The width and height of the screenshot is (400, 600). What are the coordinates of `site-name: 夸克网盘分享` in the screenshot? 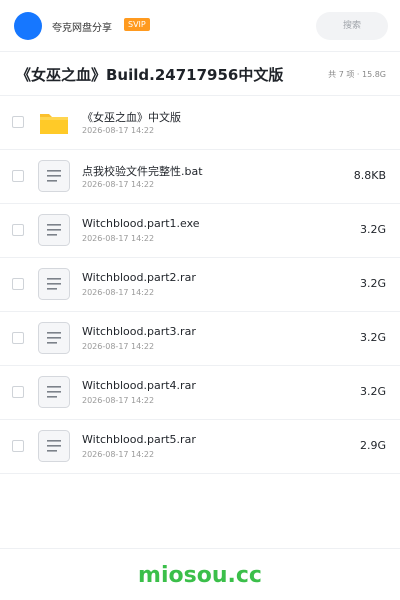 It's located at (82, 28).